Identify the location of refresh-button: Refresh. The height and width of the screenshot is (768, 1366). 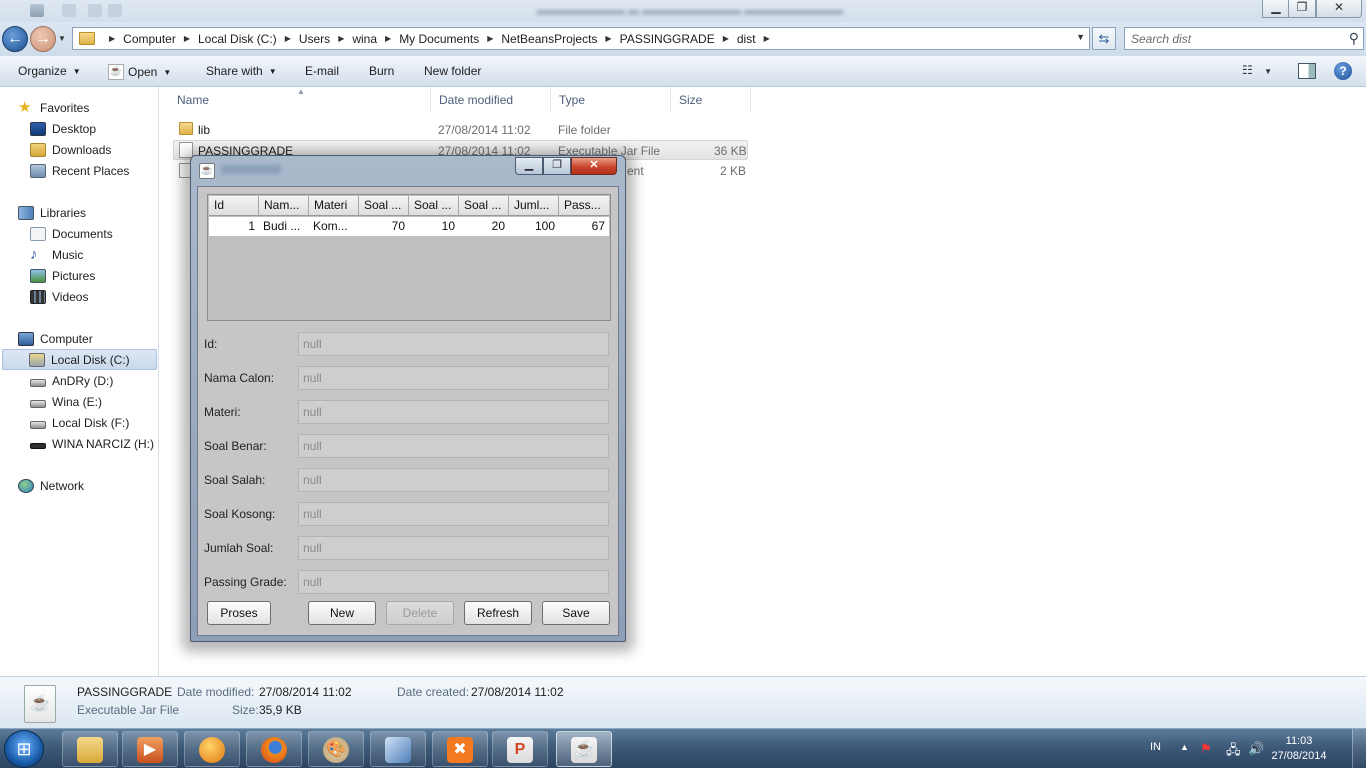
(498, 613).